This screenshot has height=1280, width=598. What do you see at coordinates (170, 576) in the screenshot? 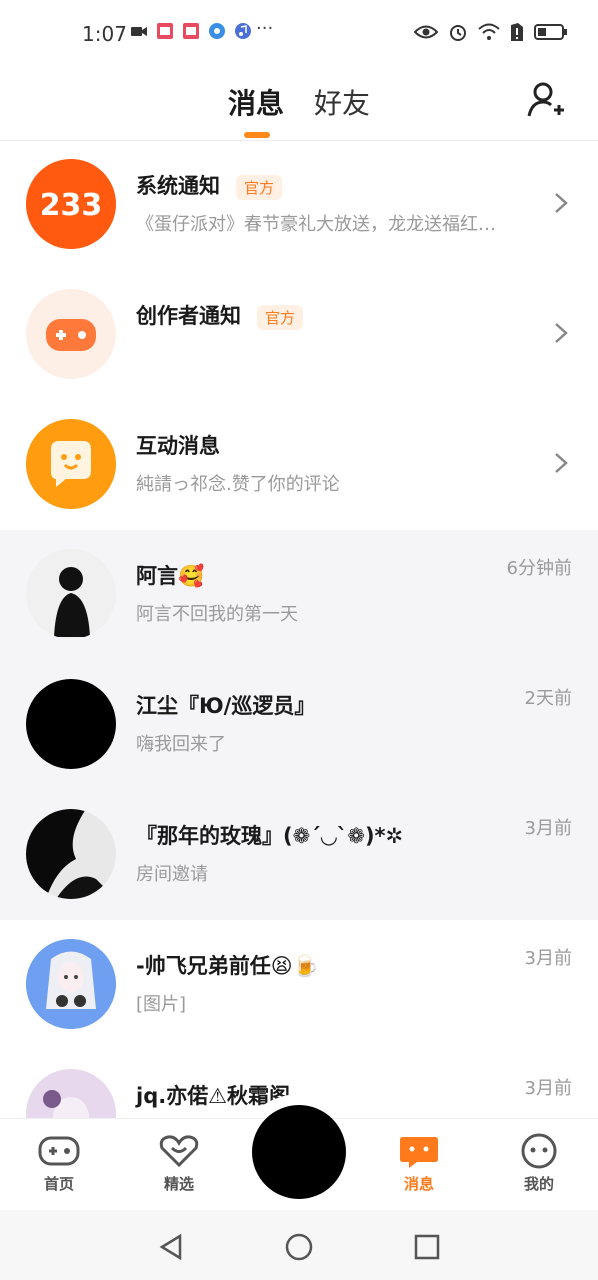
I see `row-title: 阿言🥰` at bounding box center [170, 576].